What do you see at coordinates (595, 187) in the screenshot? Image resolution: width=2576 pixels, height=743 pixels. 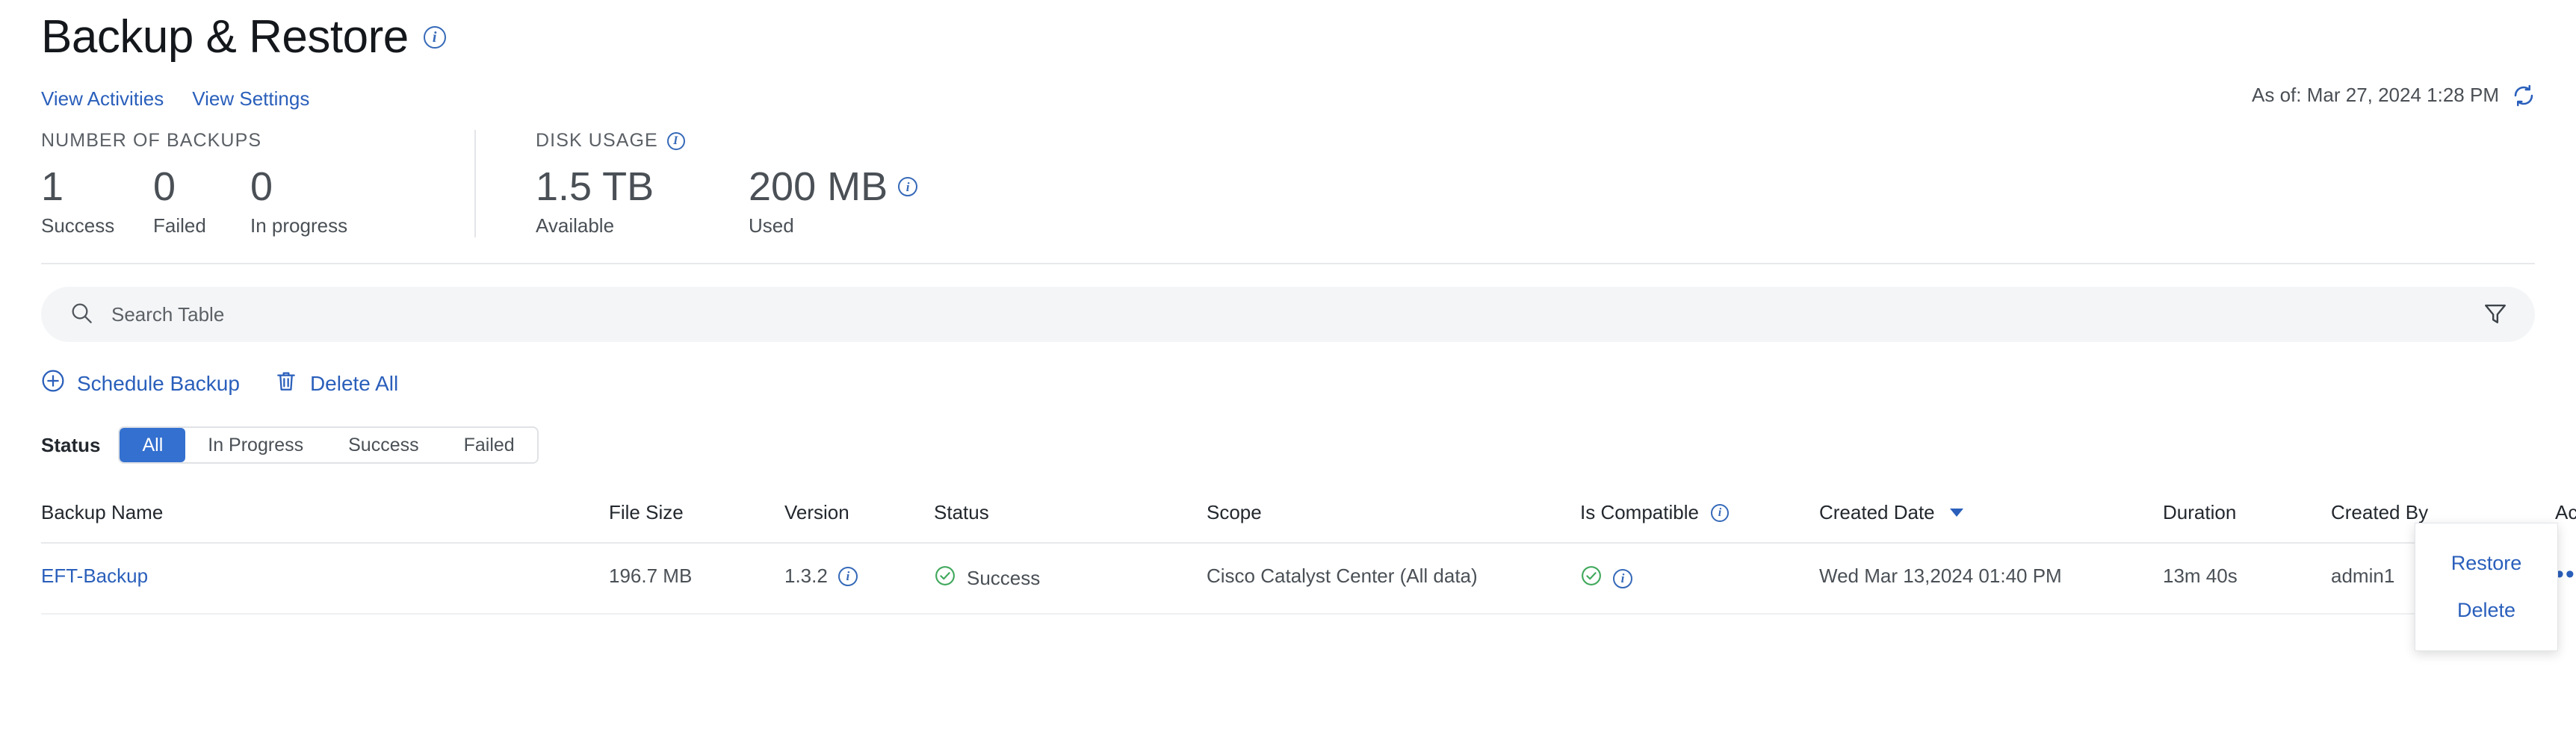 I see `stat-available-value: 1.5 TB` at bounding box center [595, 187].